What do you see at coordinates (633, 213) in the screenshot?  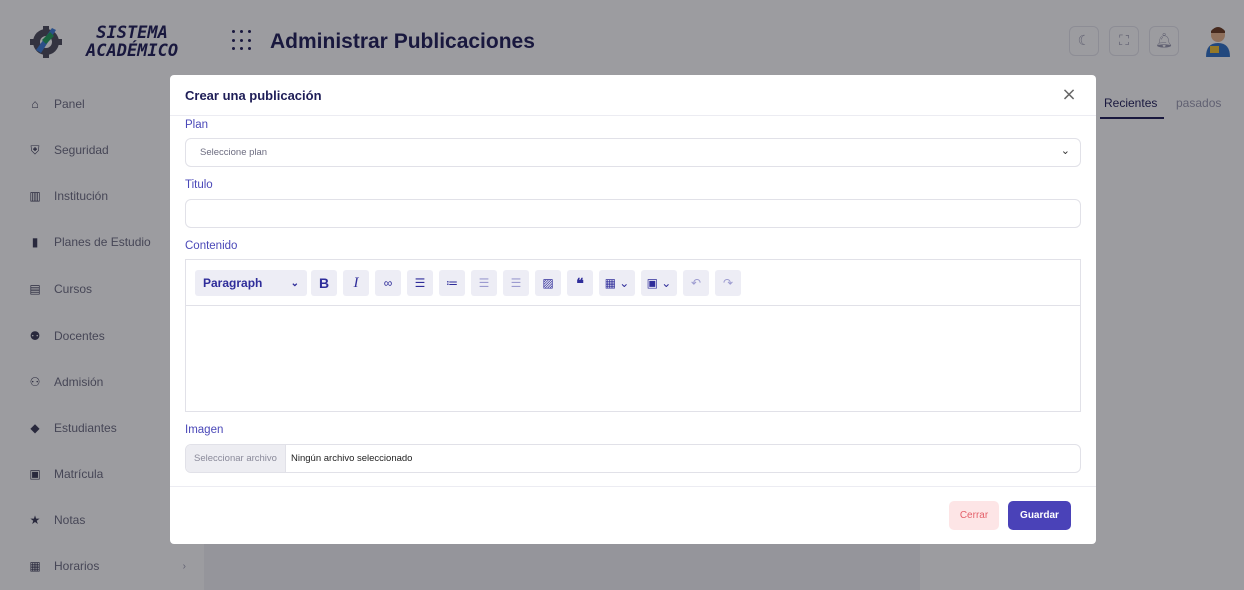 I see `titulo-input` at bounding box center [633, 213].